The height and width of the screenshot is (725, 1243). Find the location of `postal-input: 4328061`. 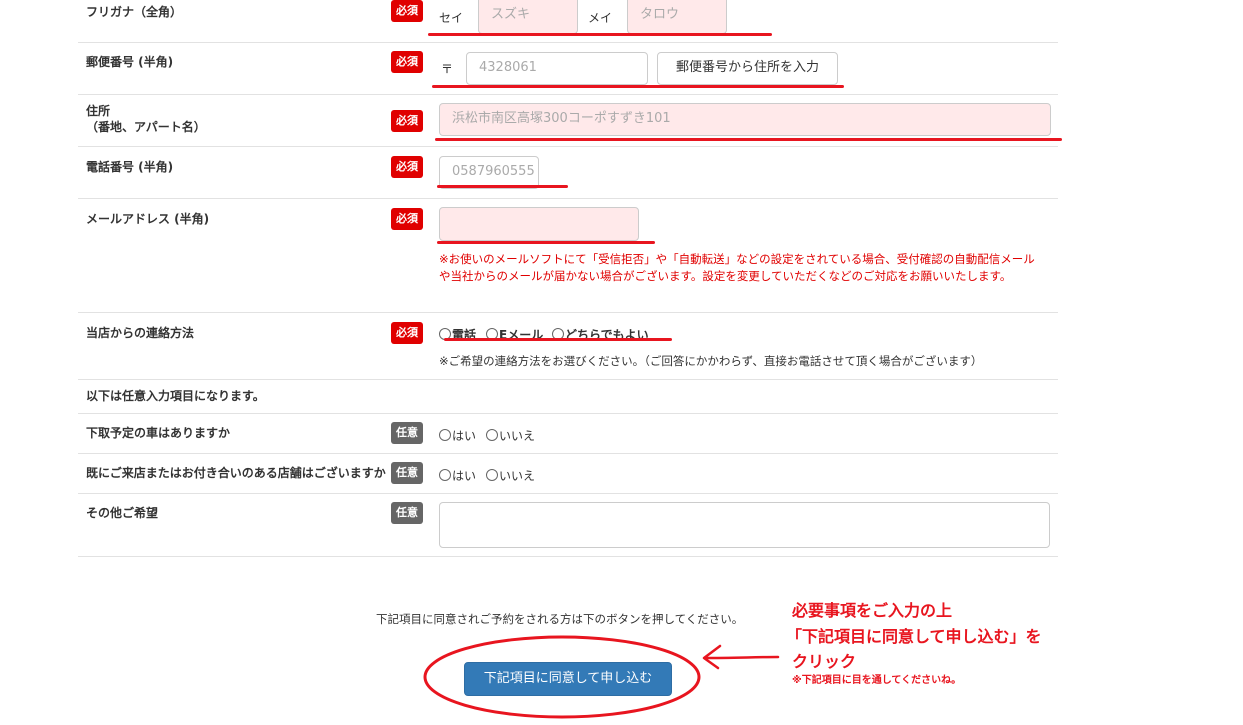

postal-input: 4328061 is located at coordinates (557, 68).